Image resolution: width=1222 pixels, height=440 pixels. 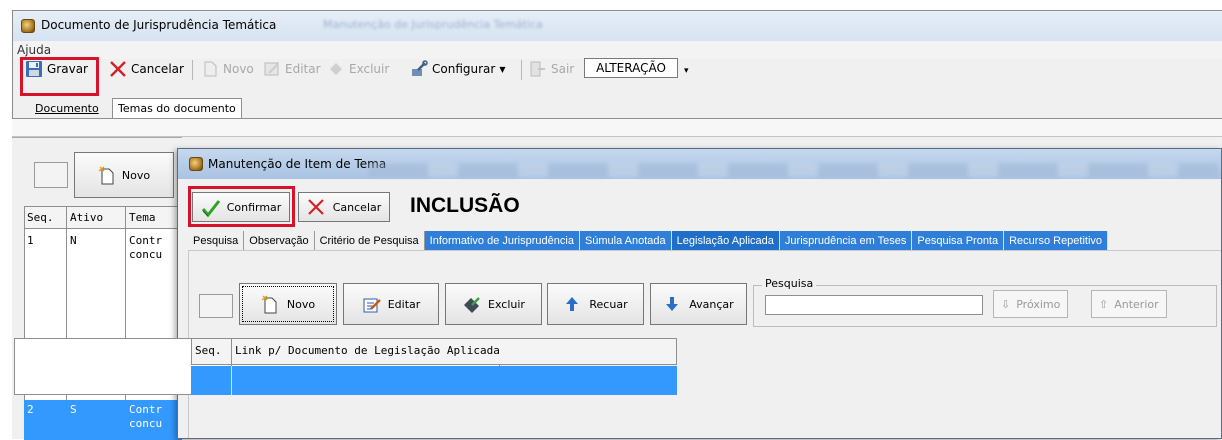 I want to click on pesquisa-input, so click(x=874, y=305).